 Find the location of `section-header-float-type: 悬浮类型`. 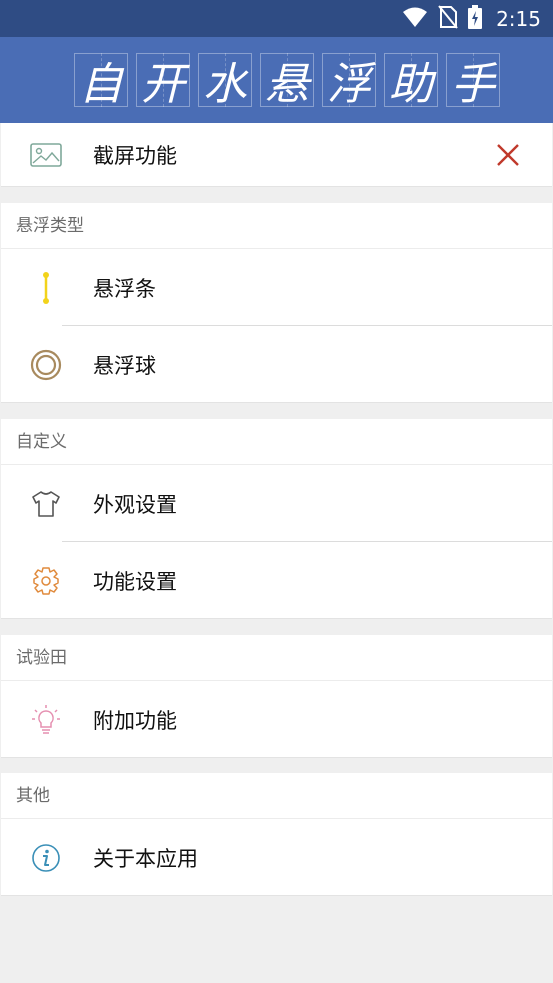

section-header-float-type: 悬浮类型 is located at coordinates (276, 226).